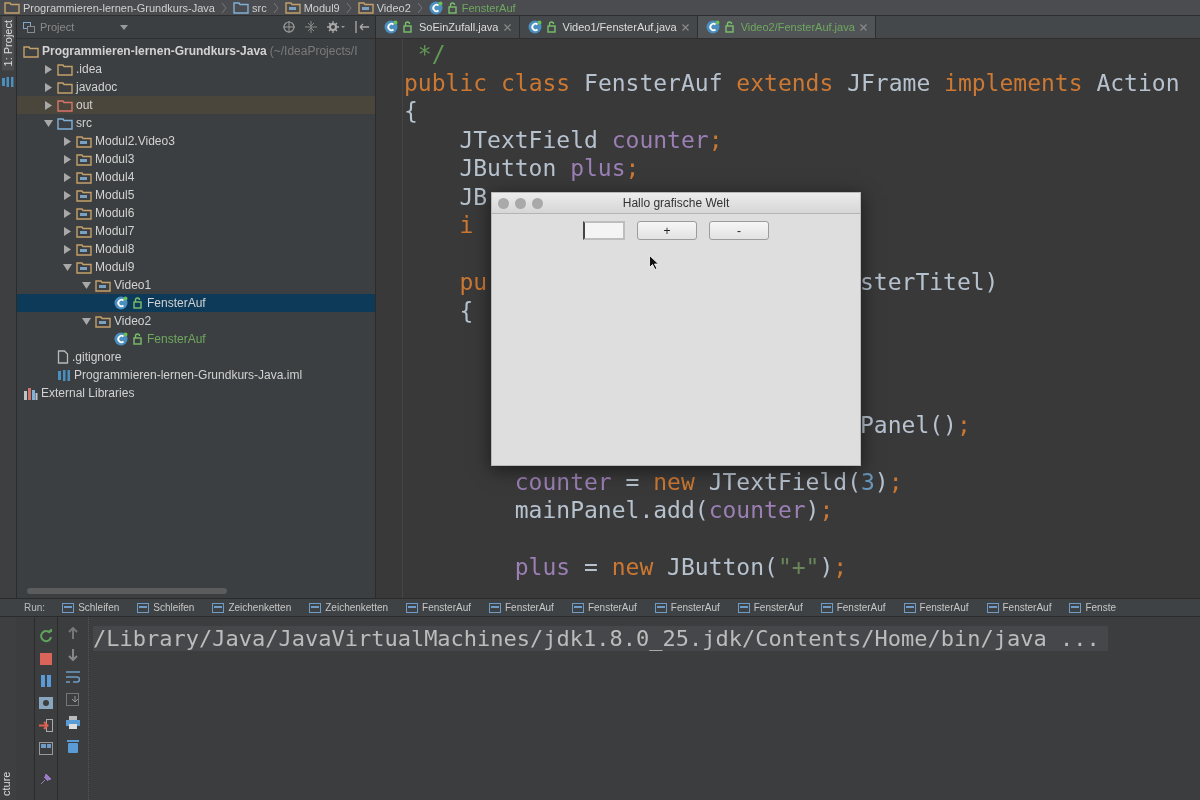  Describe the element at coordinates (133, 285) in the screenshot. I see `tree-label: Video1` at that location.